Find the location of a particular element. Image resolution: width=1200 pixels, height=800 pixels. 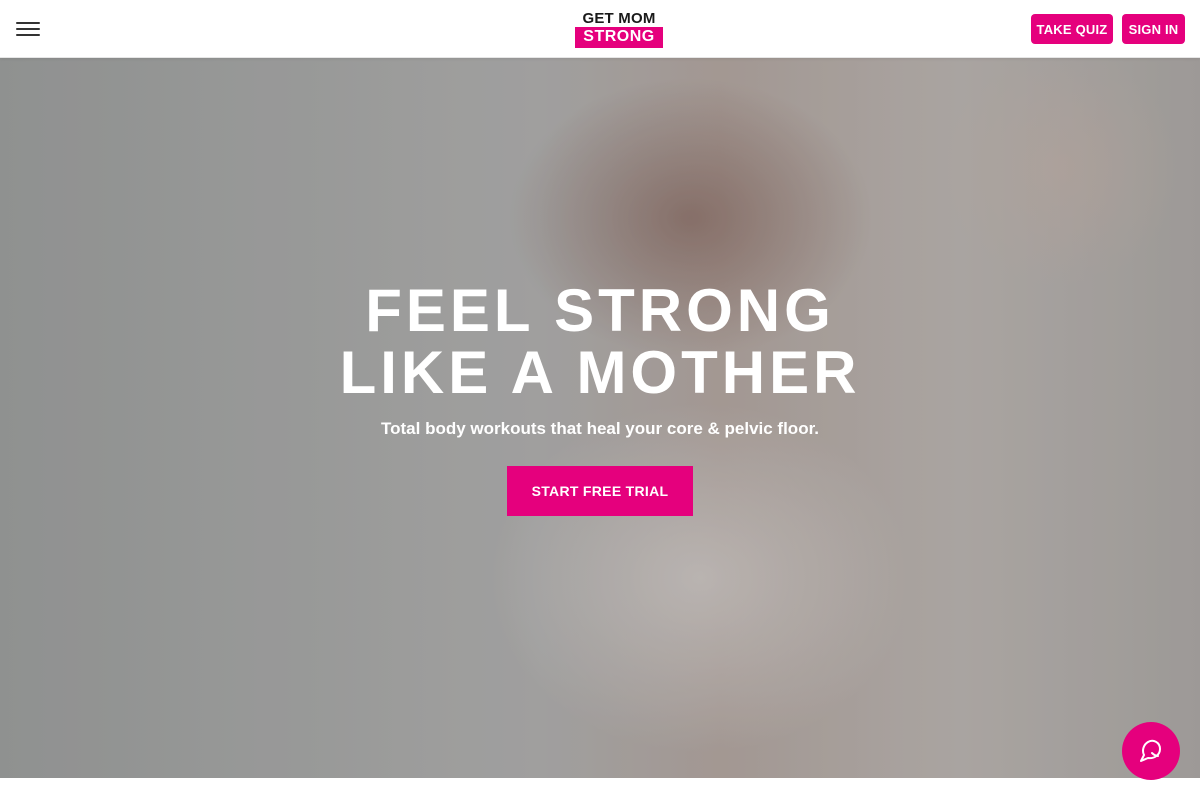

logo: GET MOM STRONG is located at coordinates (619, 30).